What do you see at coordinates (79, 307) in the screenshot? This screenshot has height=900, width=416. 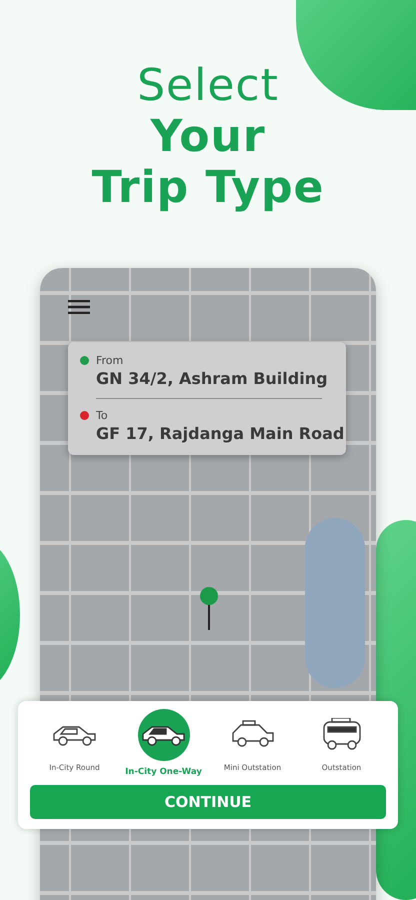 I see `menu-icon` at bounding box center [79, 307].